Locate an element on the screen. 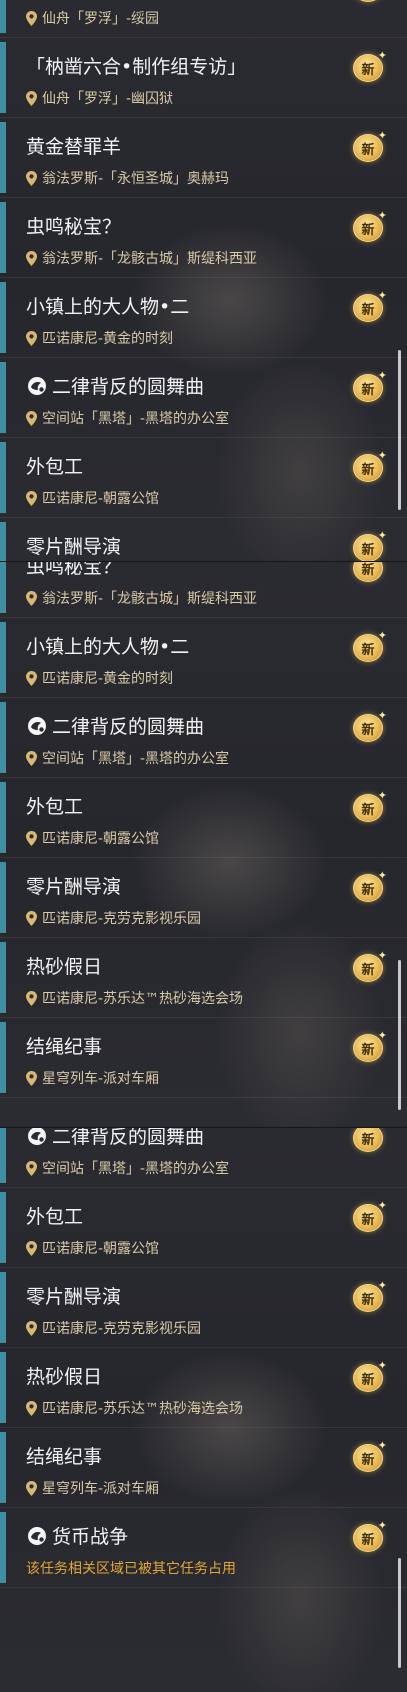 The image size is (407, 1692). quest-location-text: 匹诺康尼-克劳克影视乐园 is located at coordinates (122, 919).